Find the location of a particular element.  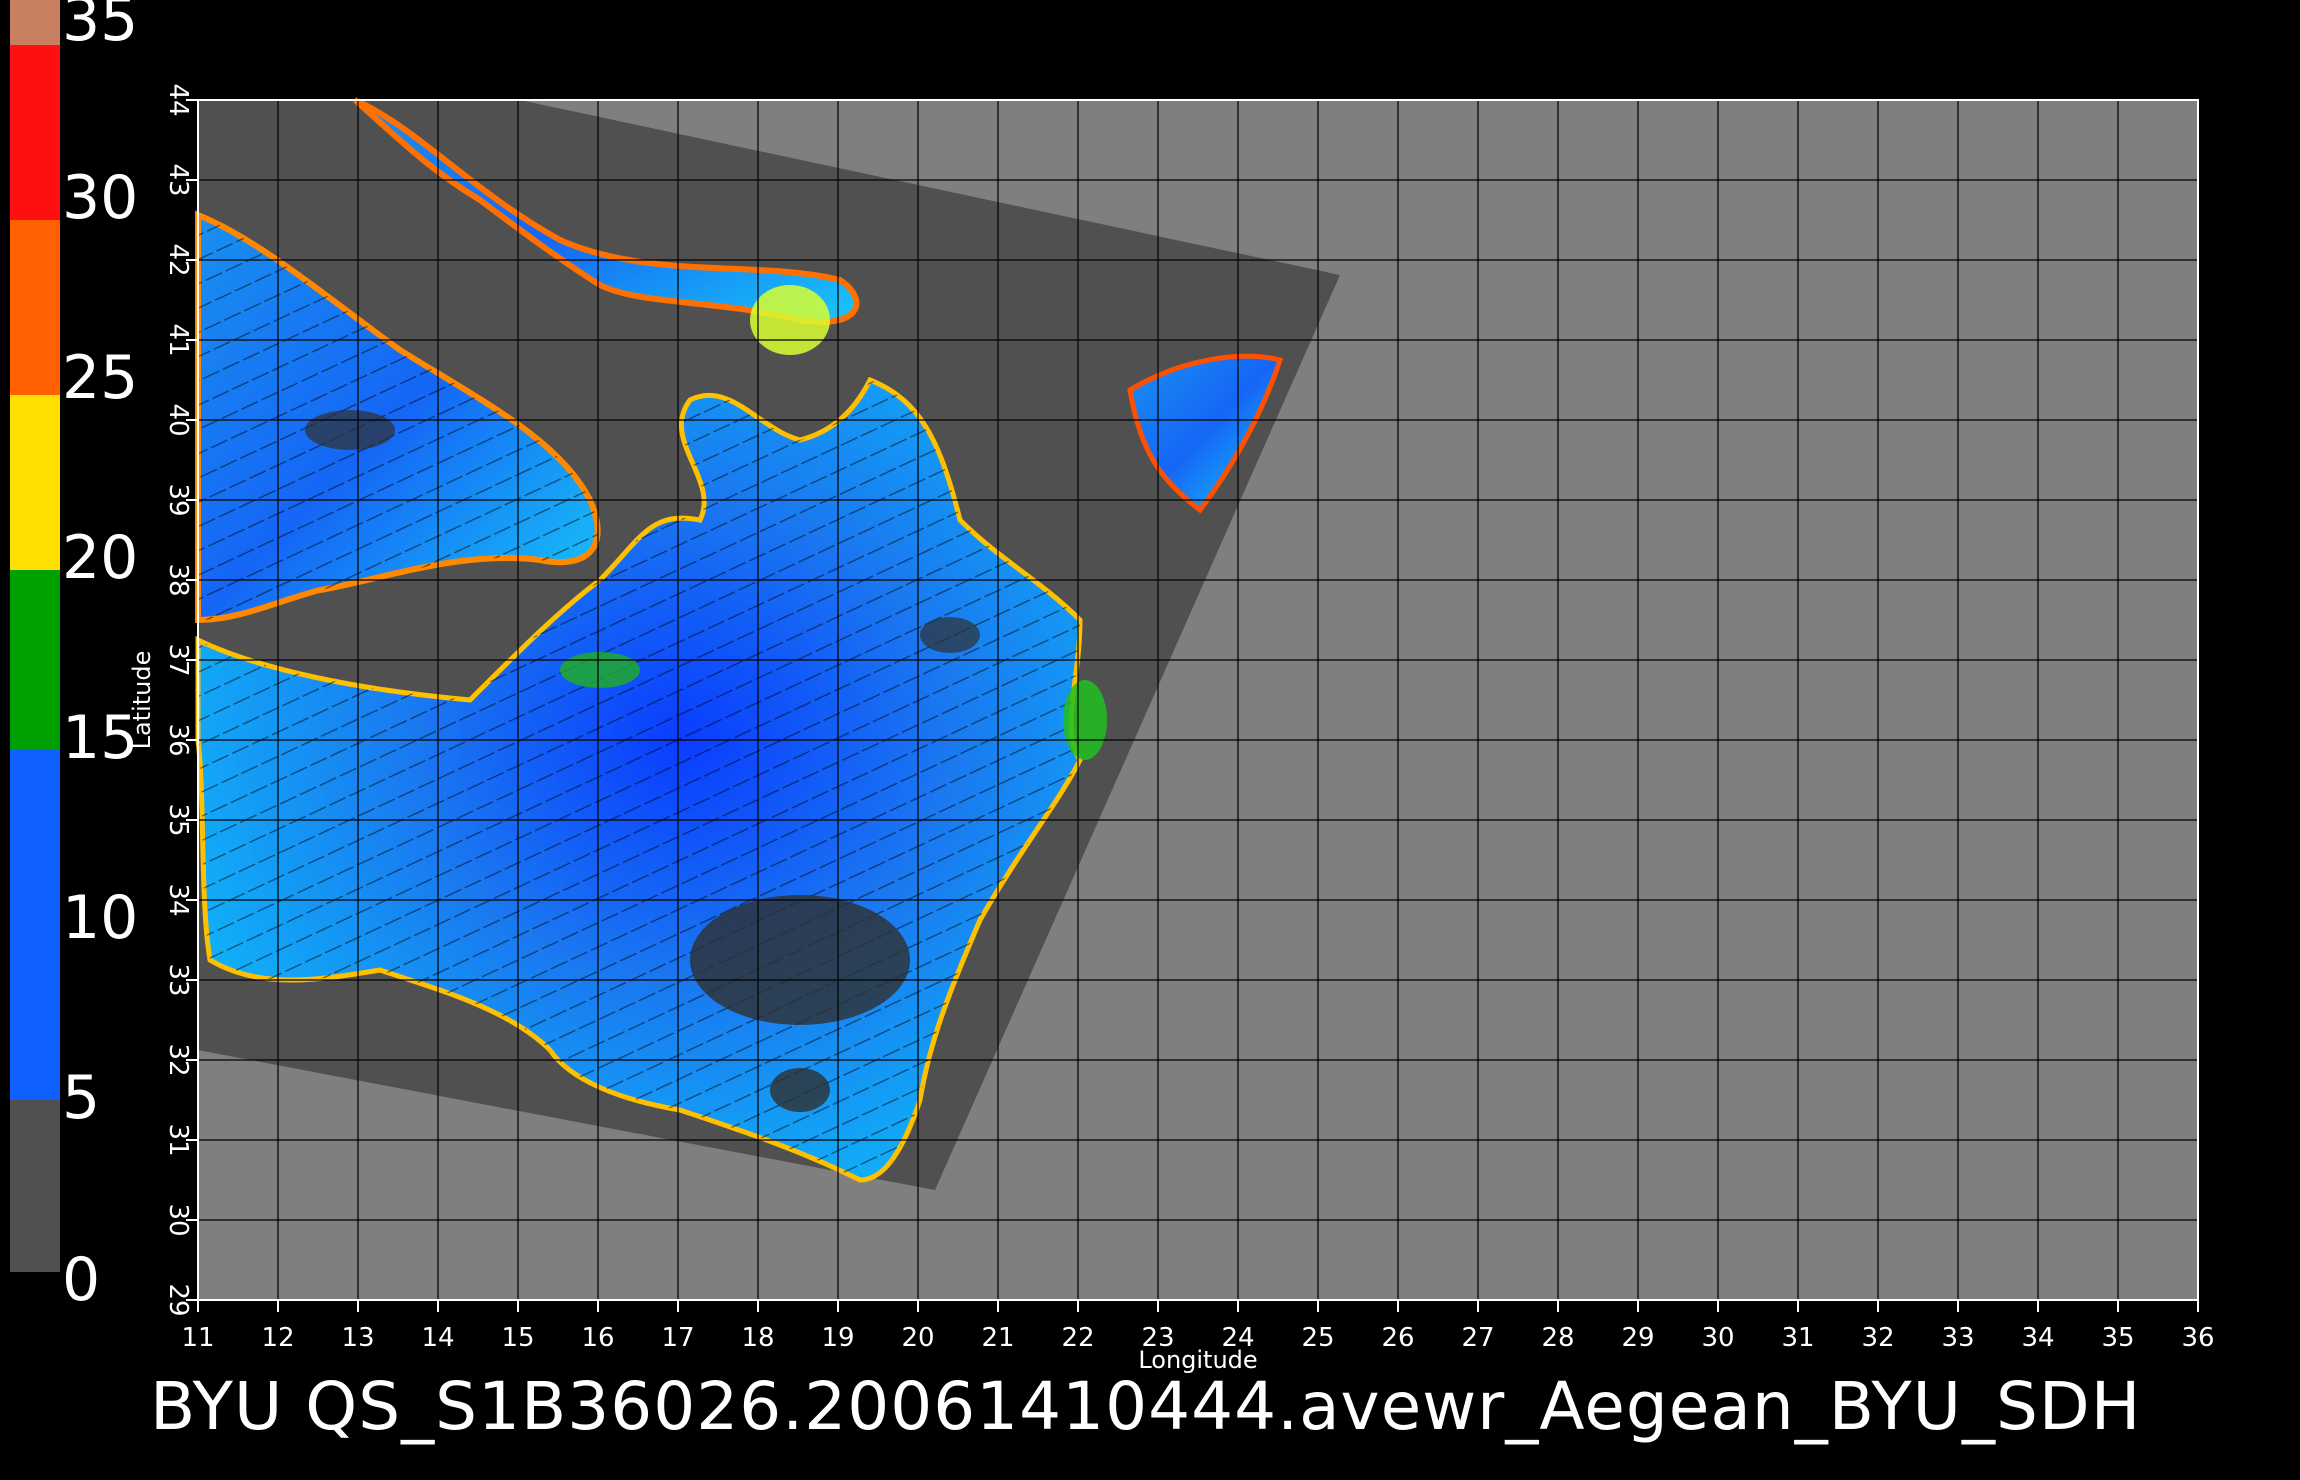

longitude-tick-label: 11 is located at coordinates (197, 1338).